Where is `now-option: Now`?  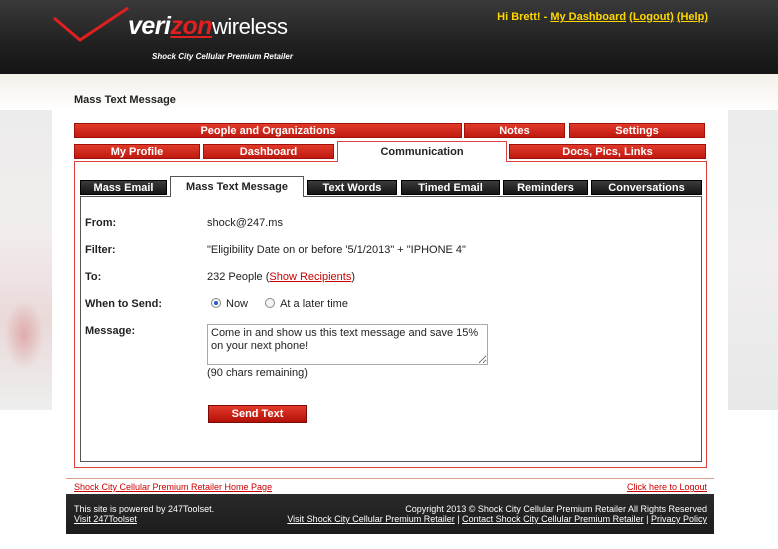 now-option: Now is located at coordinates (229, 304).